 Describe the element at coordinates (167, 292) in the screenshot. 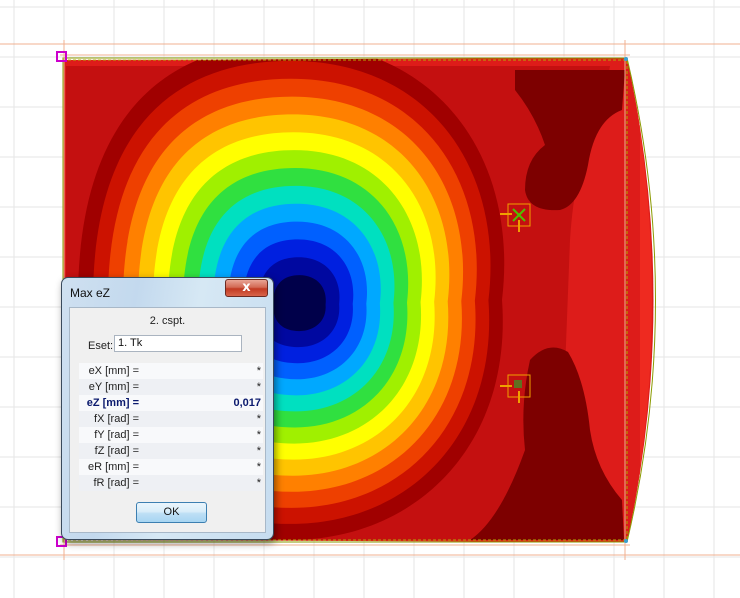

I see `dialog-titlebar: Max eZ x` at that location.